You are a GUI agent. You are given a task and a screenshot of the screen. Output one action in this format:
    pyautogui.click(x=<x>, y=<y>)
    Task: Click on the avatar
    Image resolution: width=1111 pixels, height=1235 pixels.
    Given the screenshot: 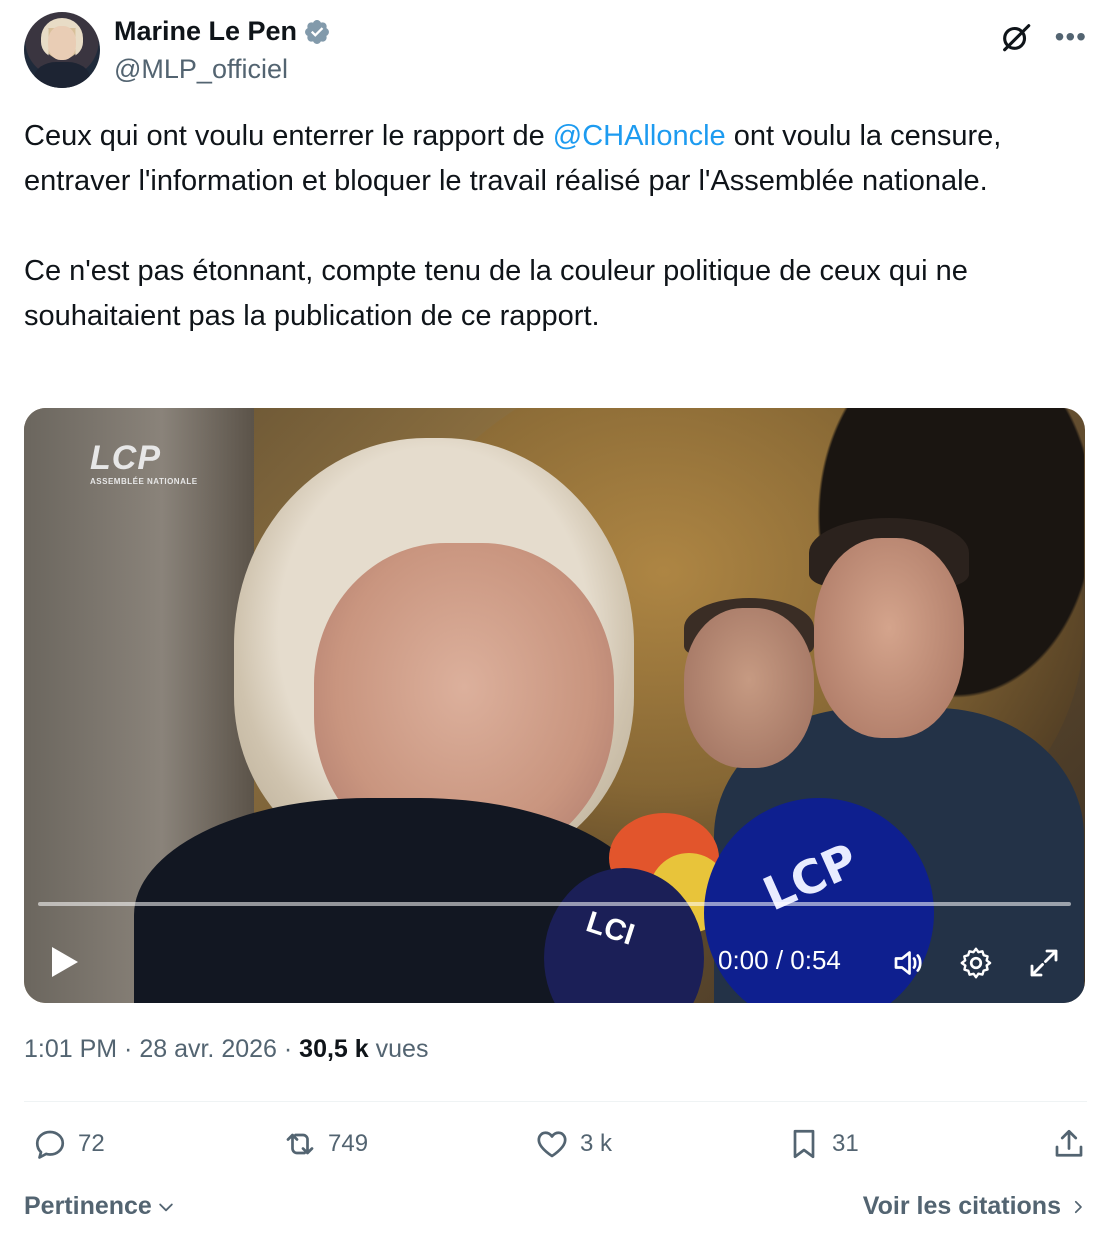 What is the action you would take?
    pyautogui.click(x=62, y=50)
    